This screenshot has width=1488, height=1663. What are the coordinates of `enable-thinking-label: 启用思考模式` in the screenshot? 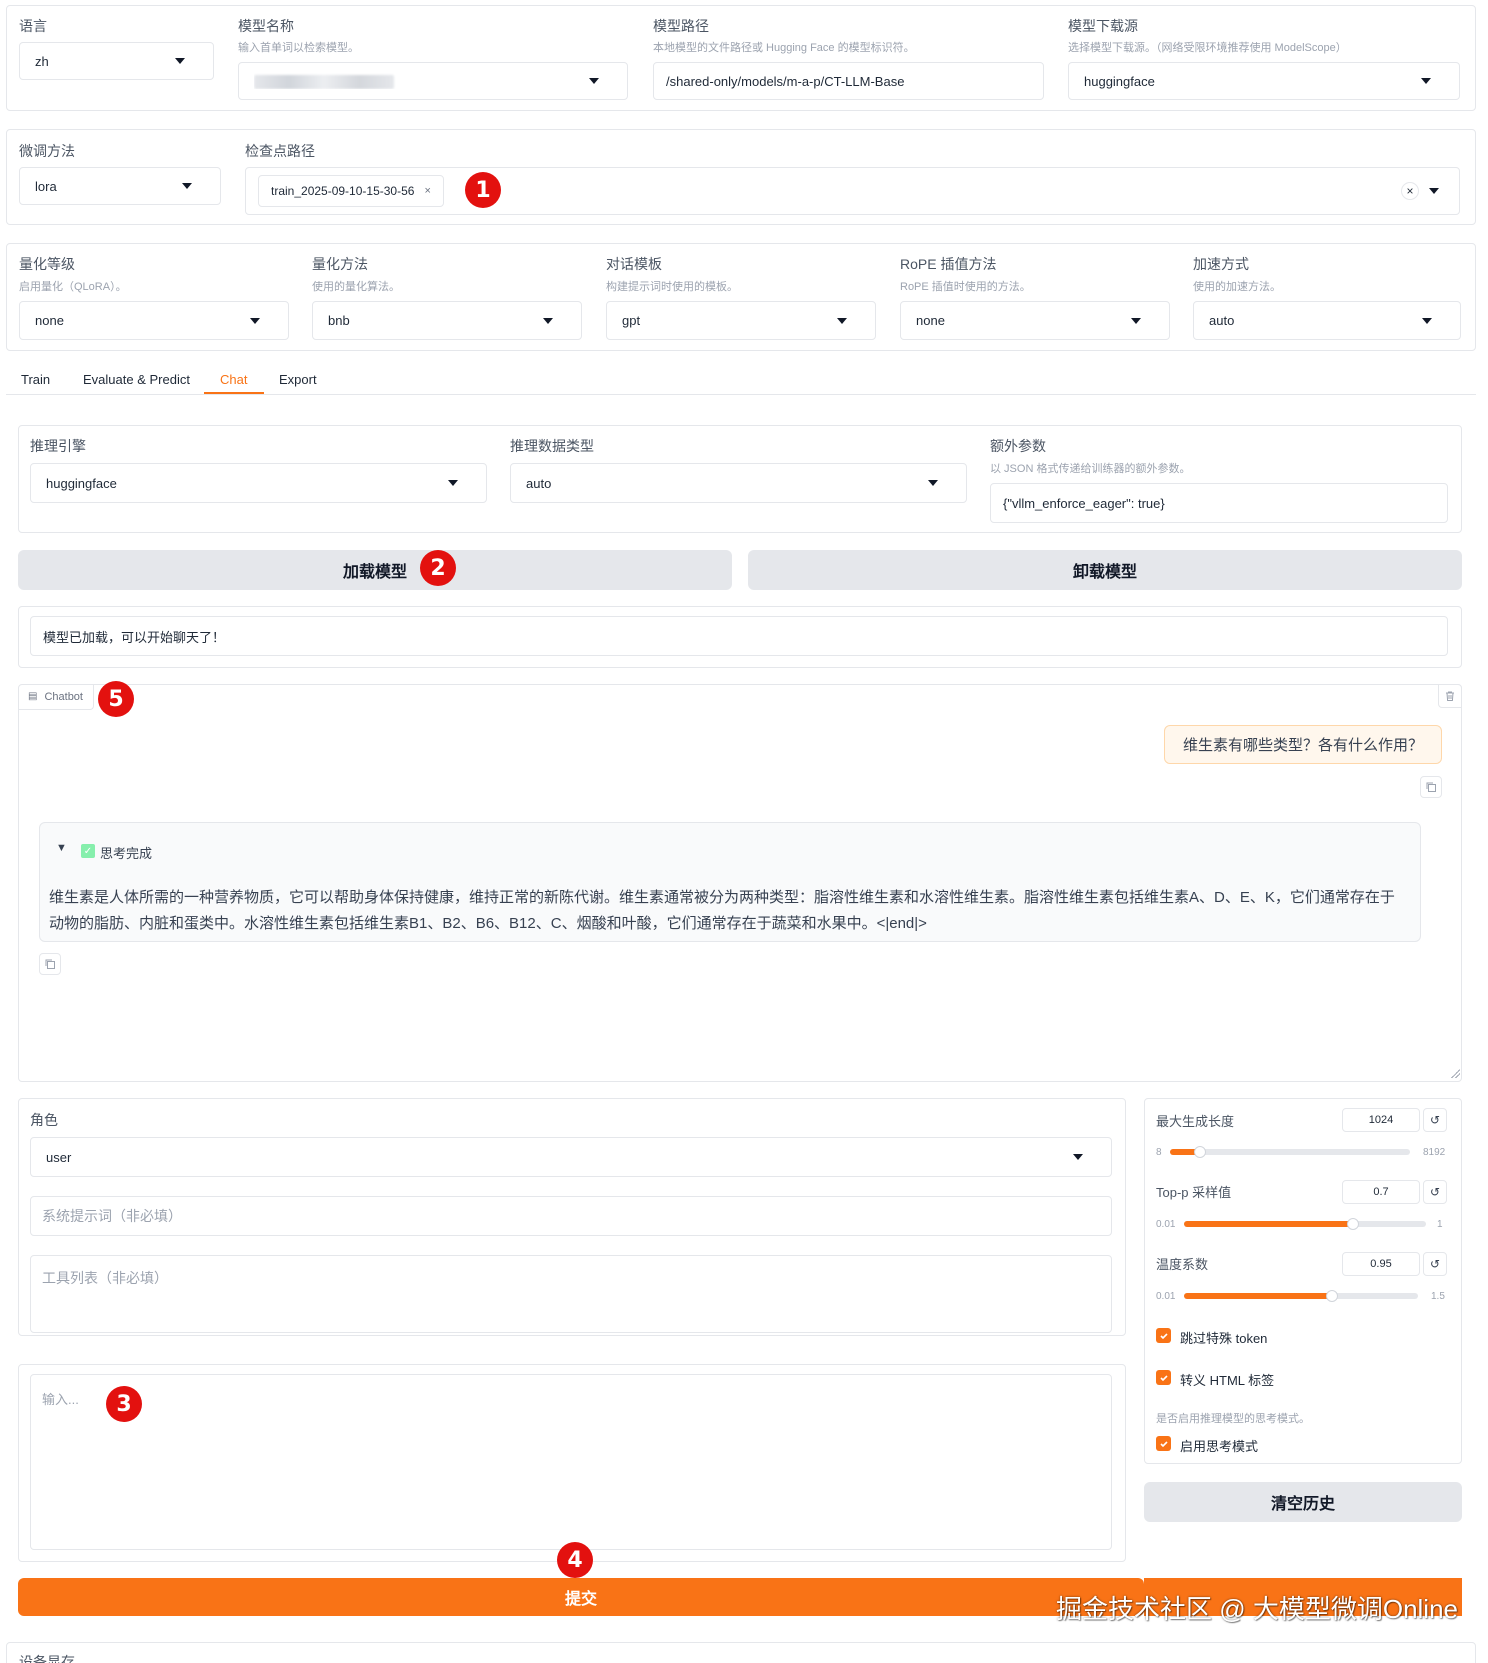 It's located at (1219, 1446).